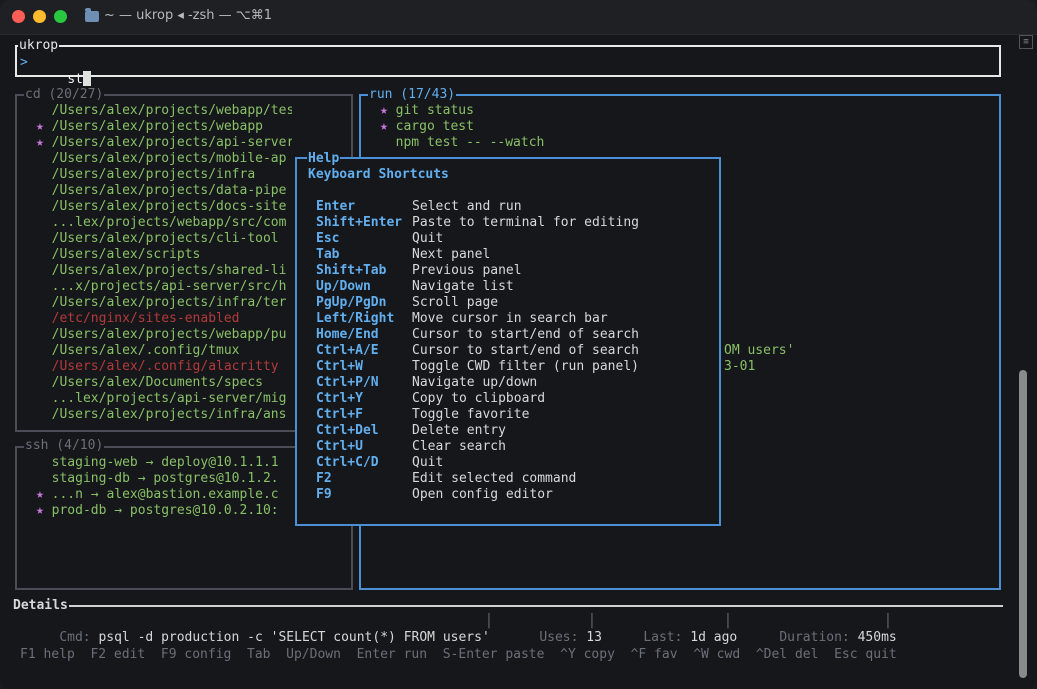  What do you see at coordinates (60, 16) in the screenshot?
I see `zoom-window-button` at bounding box center [60, 16].